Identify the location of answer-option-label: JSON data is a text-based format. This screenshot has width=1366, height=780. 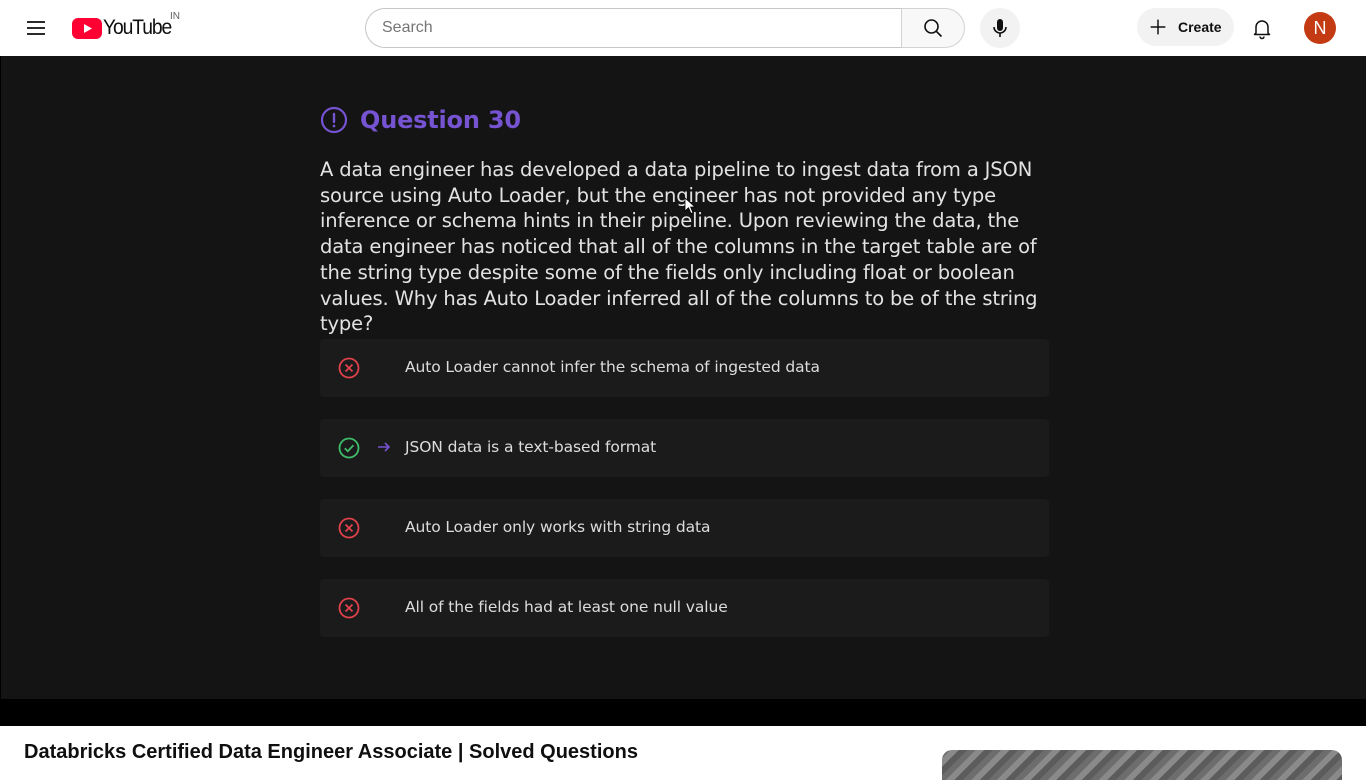
(531, 447).